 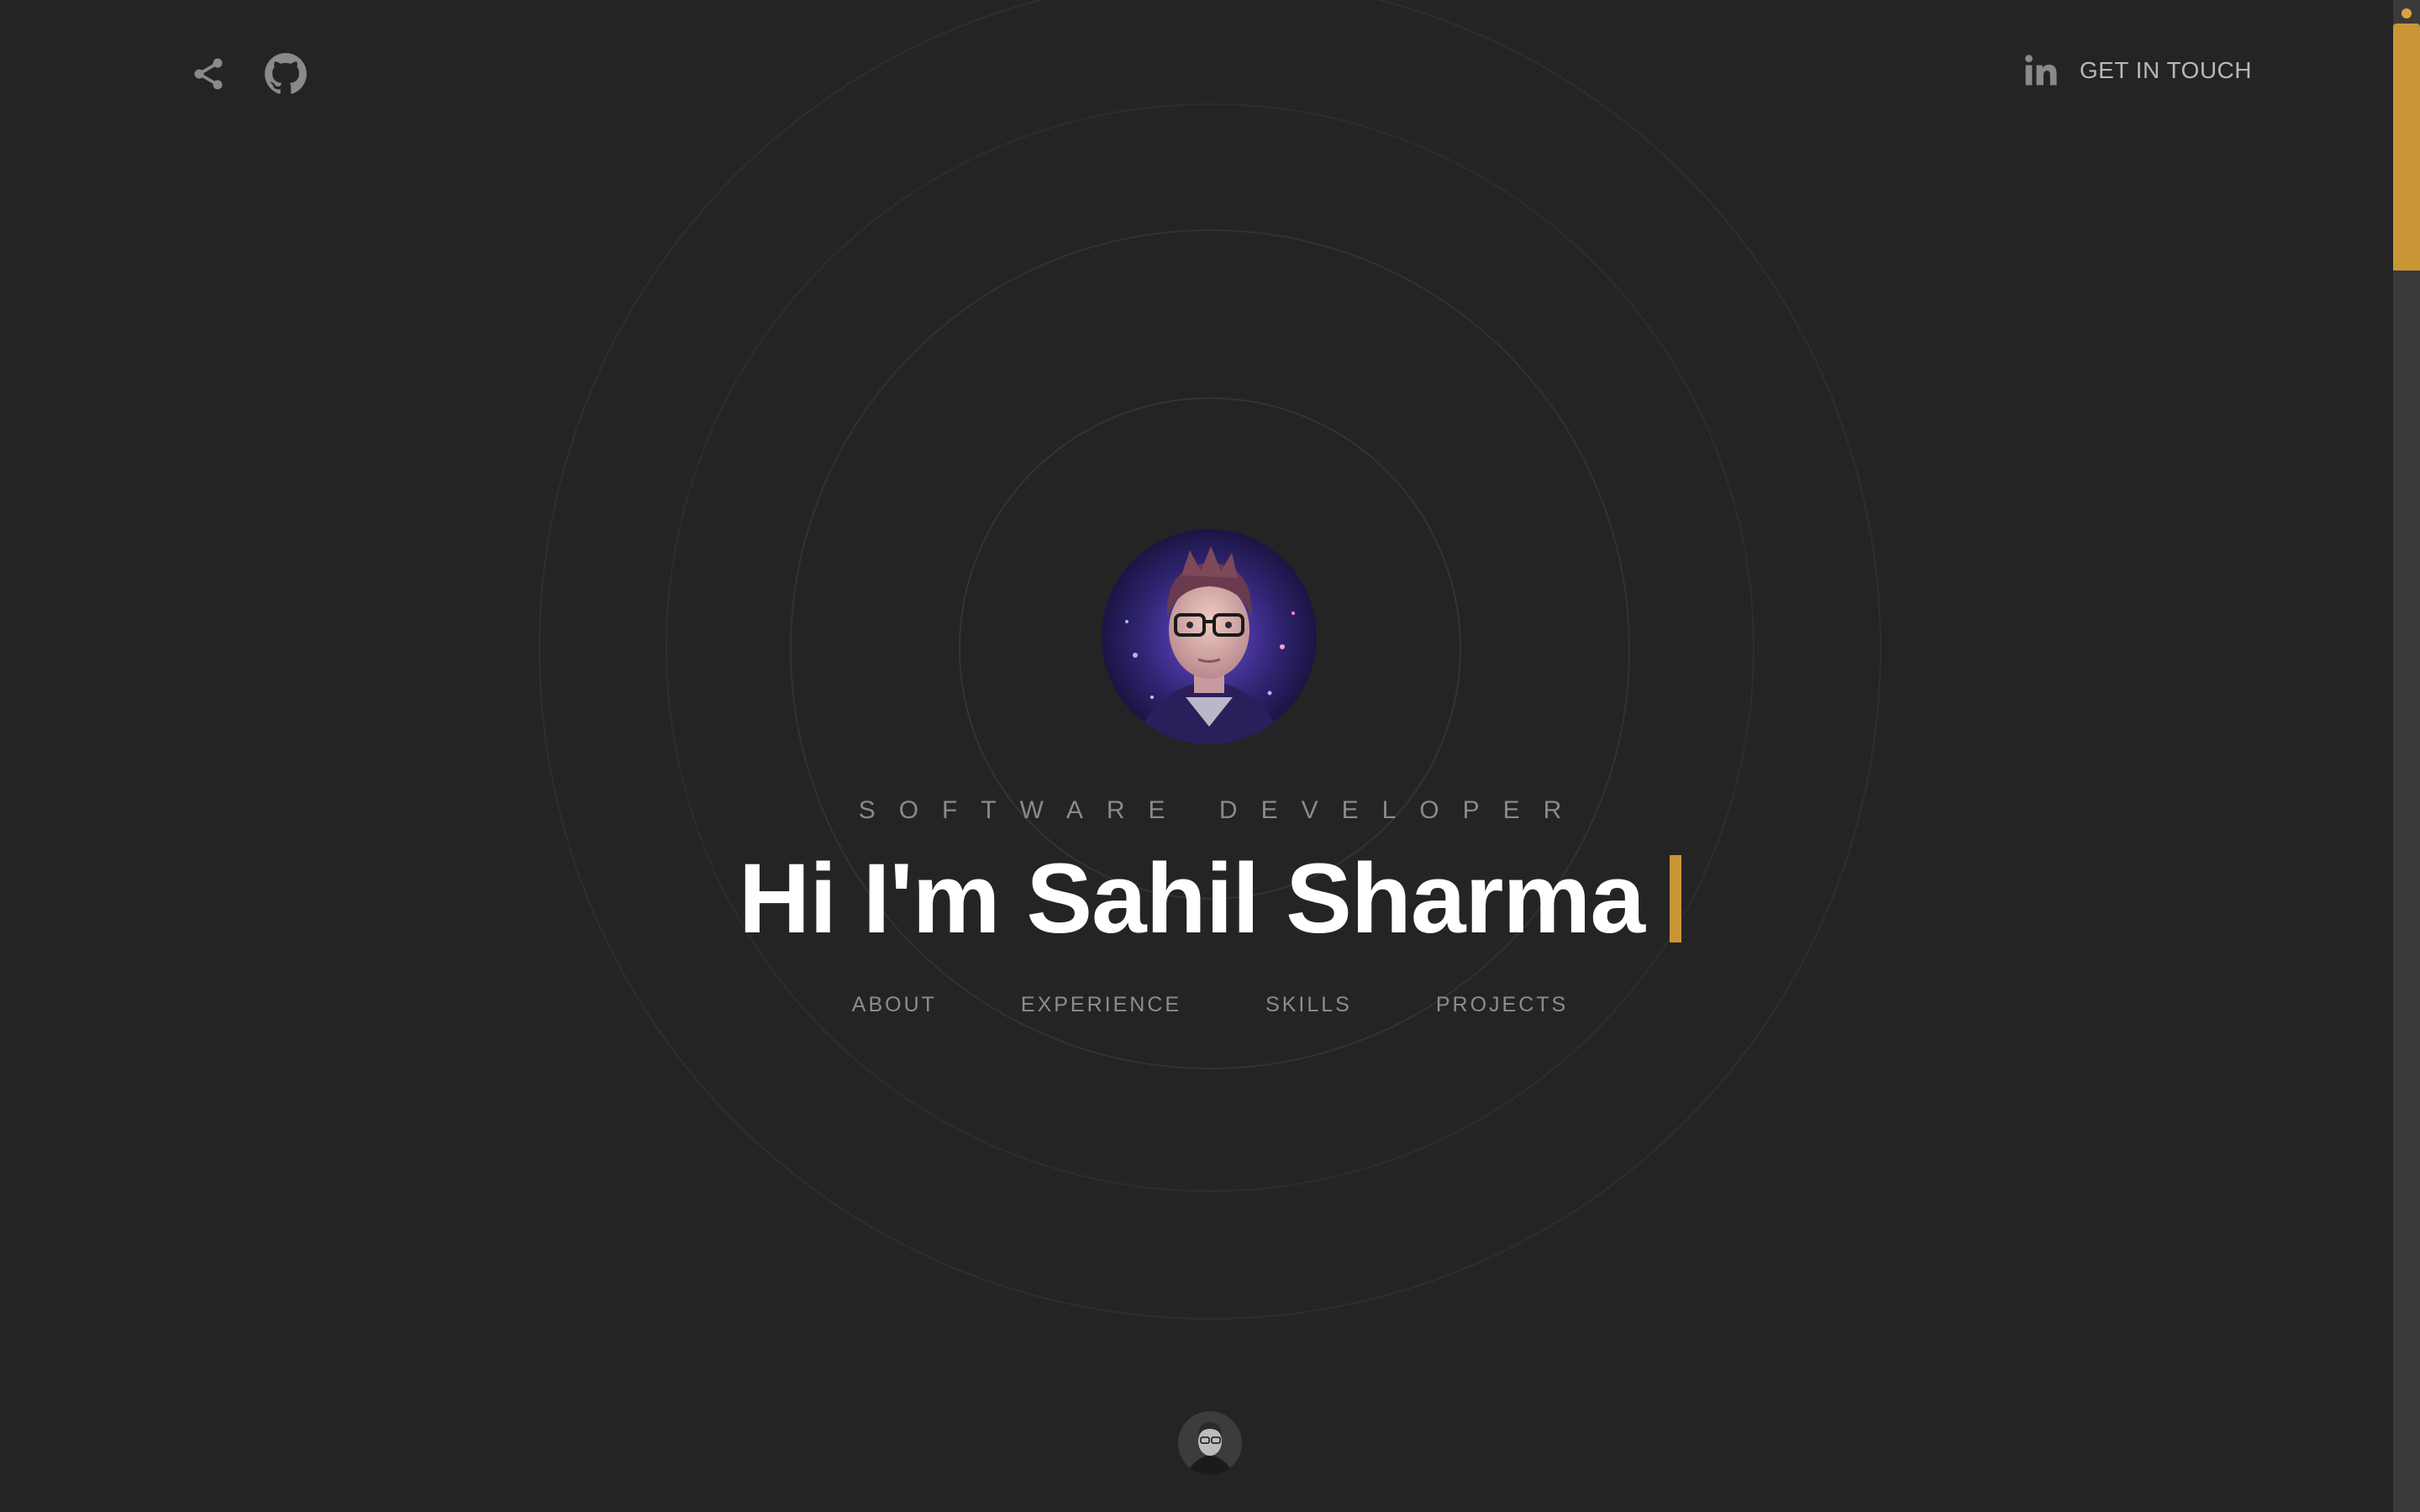 I want to click on header-social-links, so click(x=249, y=74).